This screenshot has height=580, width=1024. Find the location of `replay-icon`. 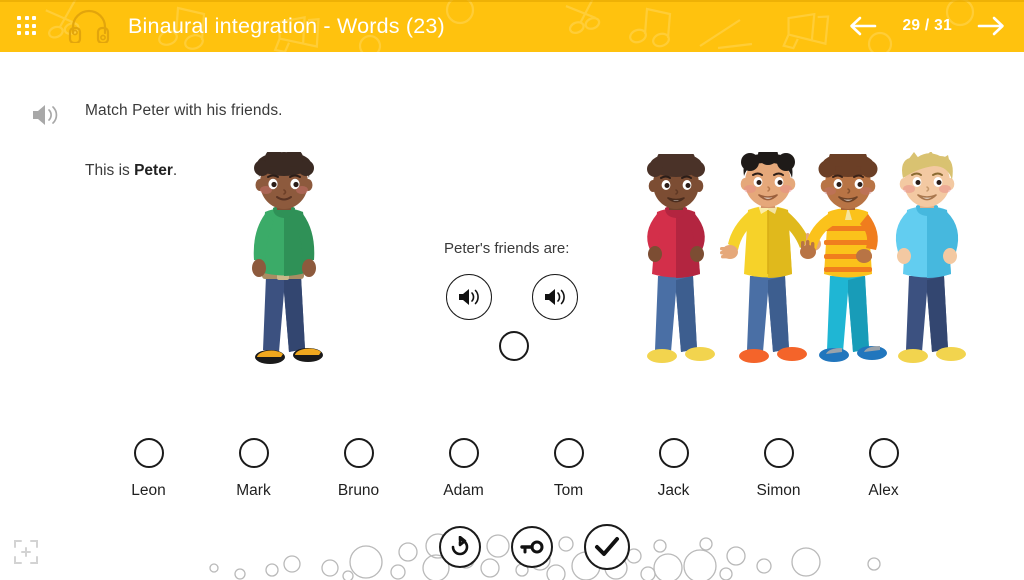

replay-icon is located at coordinates (460, 546).